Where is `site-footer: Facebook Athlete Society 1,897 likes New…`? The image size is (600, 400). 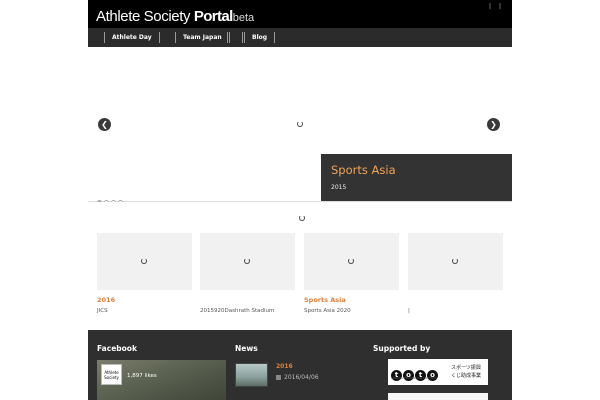 site-footer: Facebook Athlete Society 1,897 likes New… is located at coordinates (300, 365).